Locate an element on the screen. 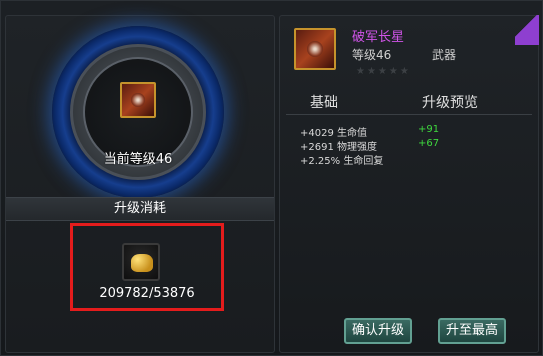  upgrade-max-button: 升至最高 is located at coordinates (472, 331).